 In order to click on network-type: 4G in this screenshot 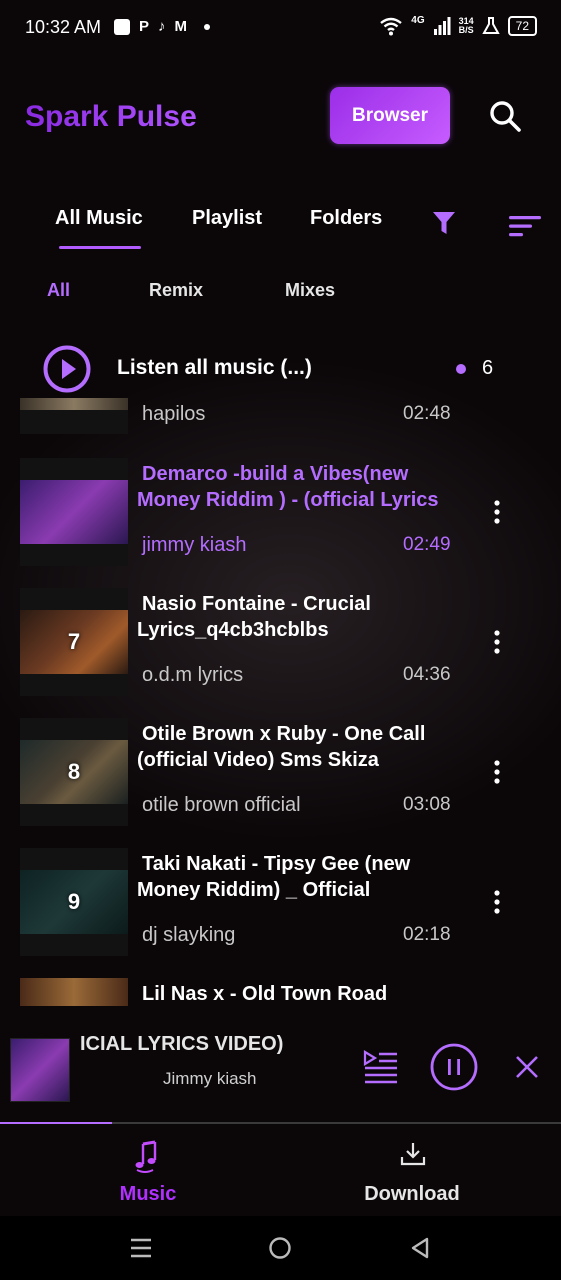, I will do `click(418, 20)`.